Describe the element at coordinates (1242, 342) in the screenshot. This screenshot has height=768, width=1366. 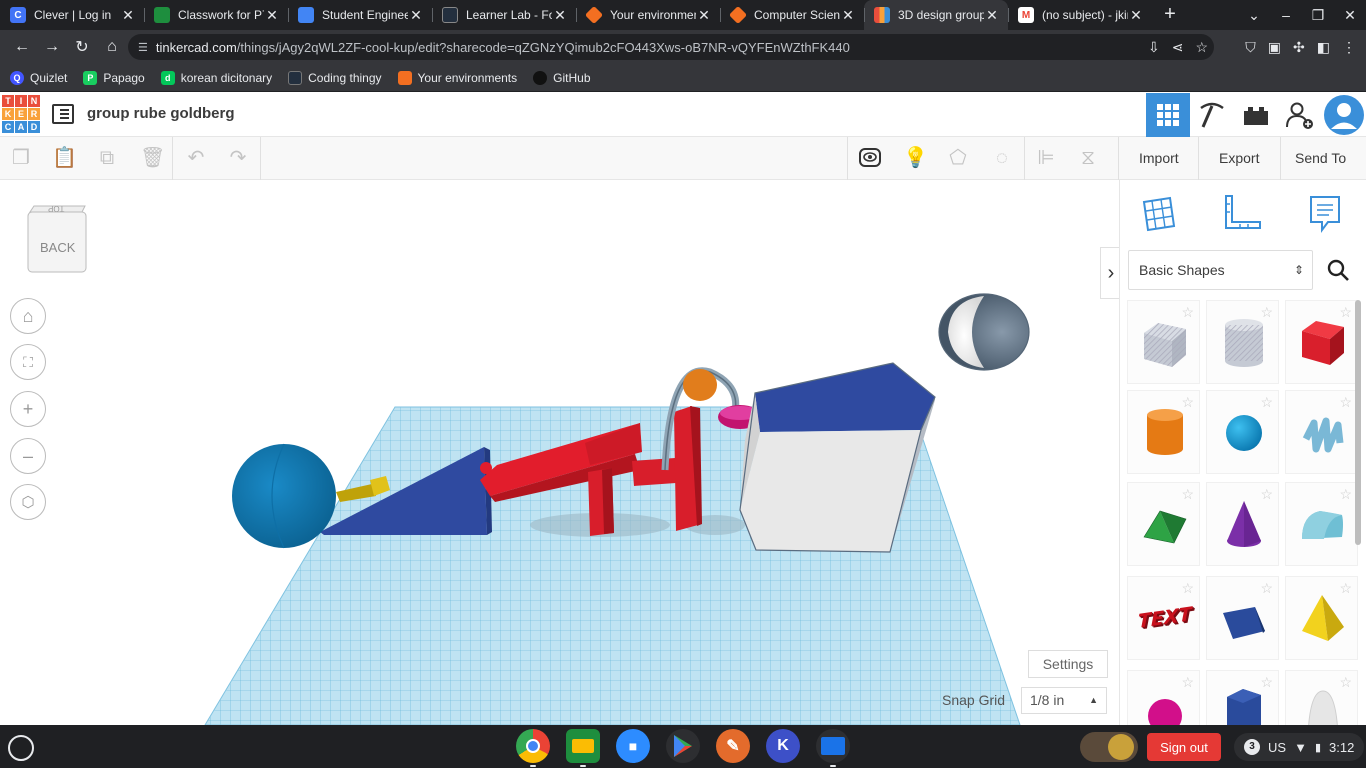
I see `shape-cylinder-hole: ☆` at that location.